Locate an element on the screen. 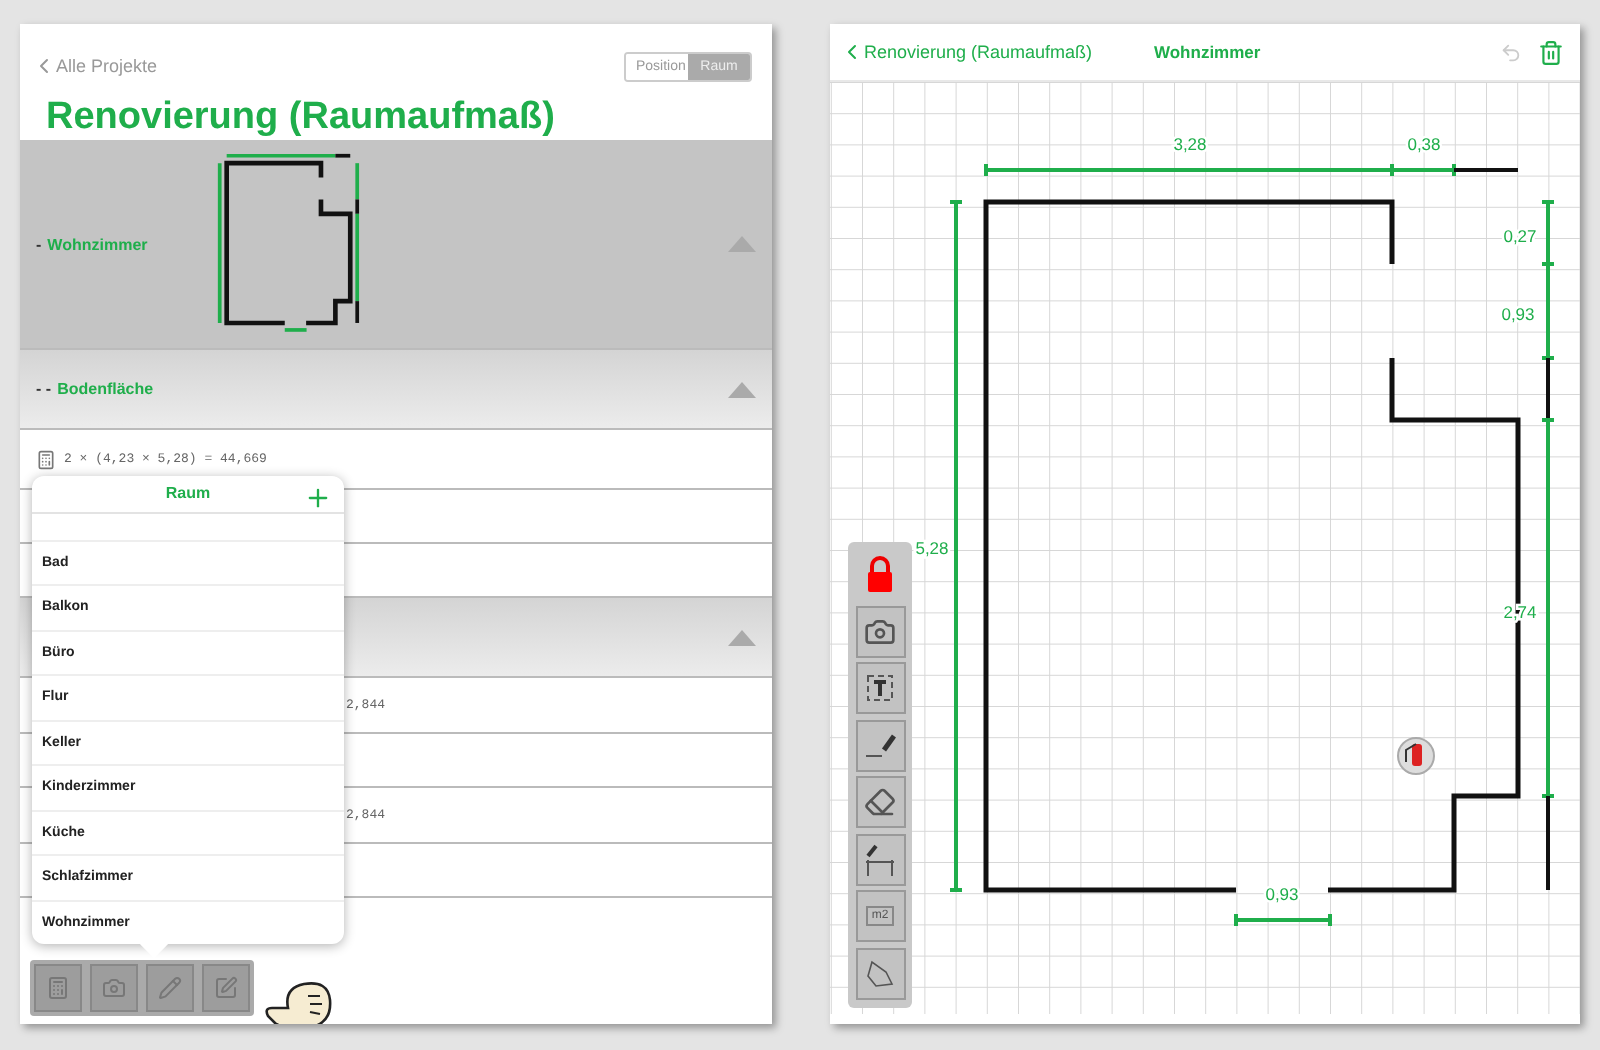 The image size is (1600, 1050). dimension-icon is located at coordinates (880, 859).